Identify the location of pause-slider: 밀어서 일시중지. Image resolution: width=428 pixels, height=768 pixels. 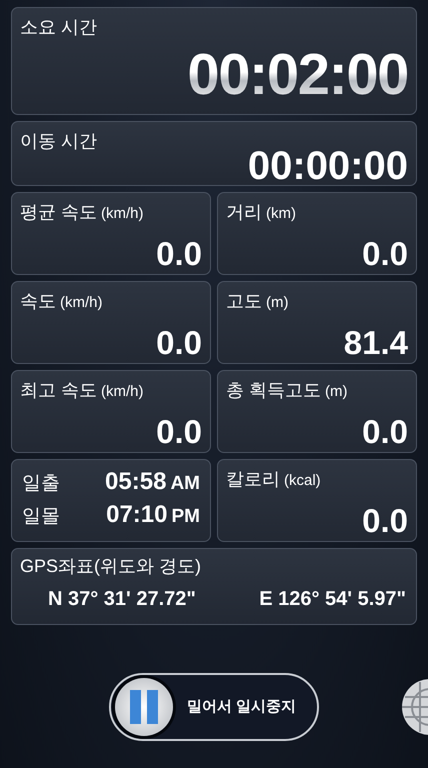
(214, 707).